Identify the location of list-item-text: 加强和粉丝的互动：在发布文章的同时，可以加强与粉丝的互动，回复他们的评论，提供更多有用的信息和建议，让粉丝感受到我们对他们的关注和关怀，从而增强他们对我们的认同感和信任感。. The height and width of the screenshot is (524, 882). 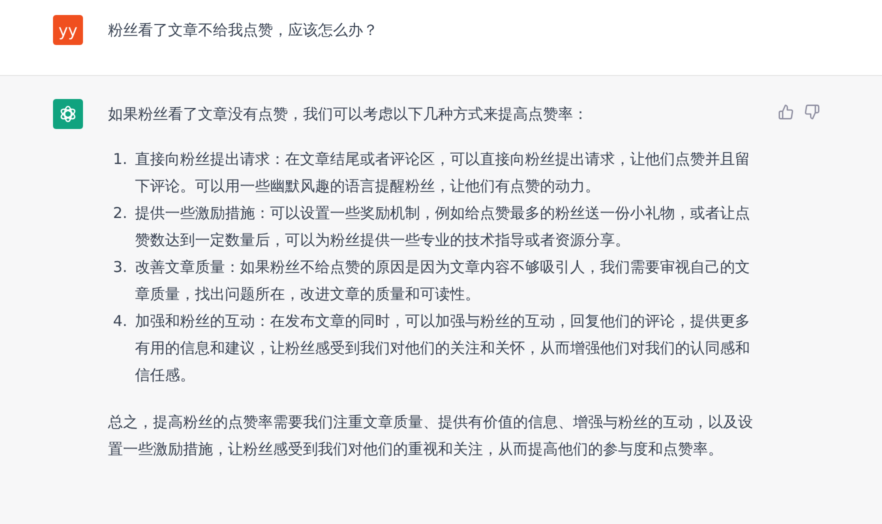
(443, 348).